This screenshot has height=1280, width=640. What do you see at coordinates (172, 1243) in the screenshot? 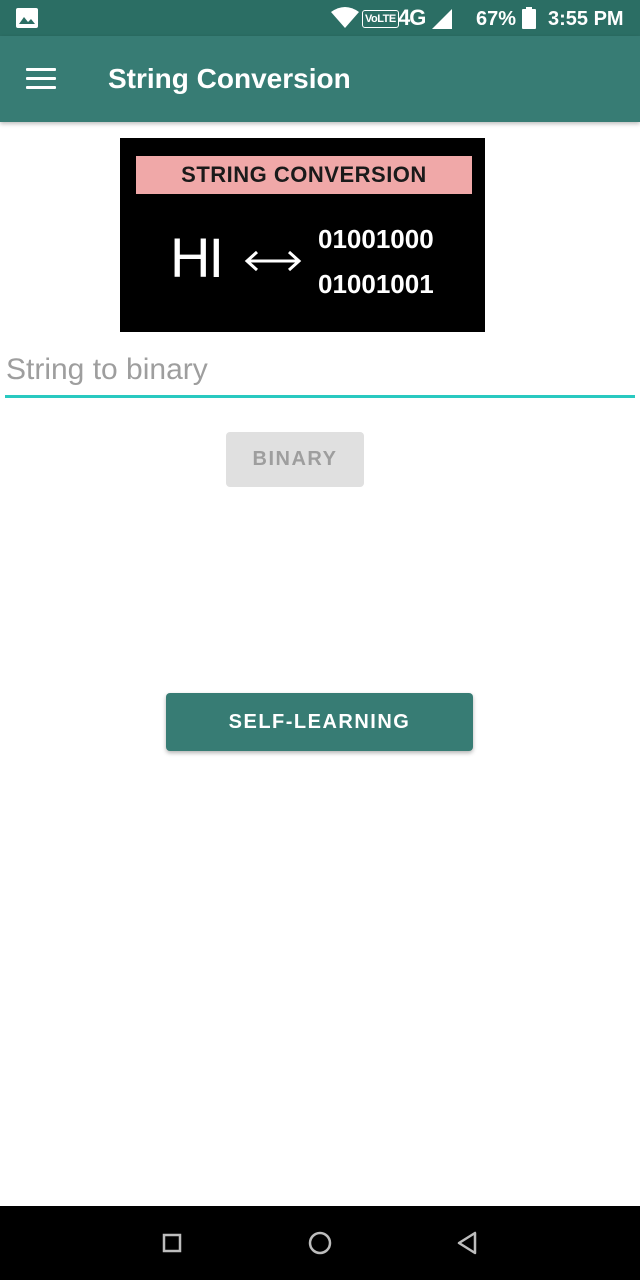
I see `square-icon` at bounding box center [172, 1243].